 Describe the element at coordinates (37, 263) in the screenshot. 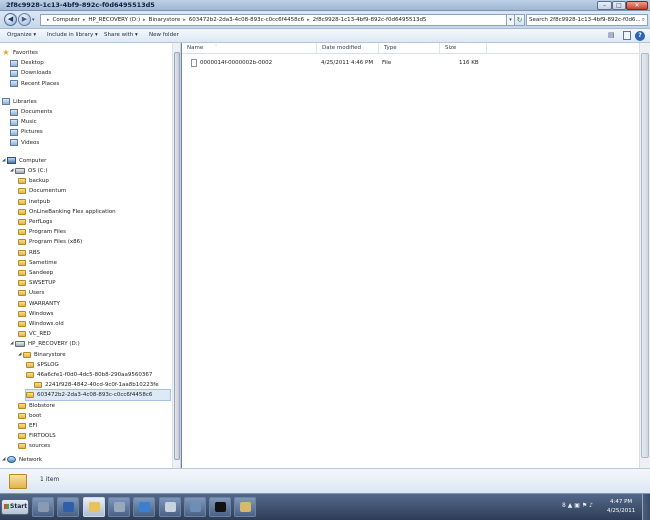

I see `nav-folder-sametime: Sametime` at that location.